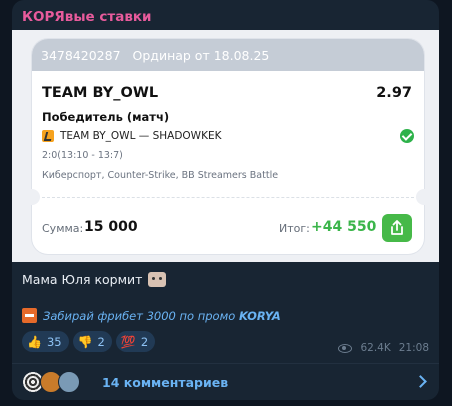  Describe the element at coordinates (413, 348) in the screenshot. I see `message-time: 21:08` at that location.